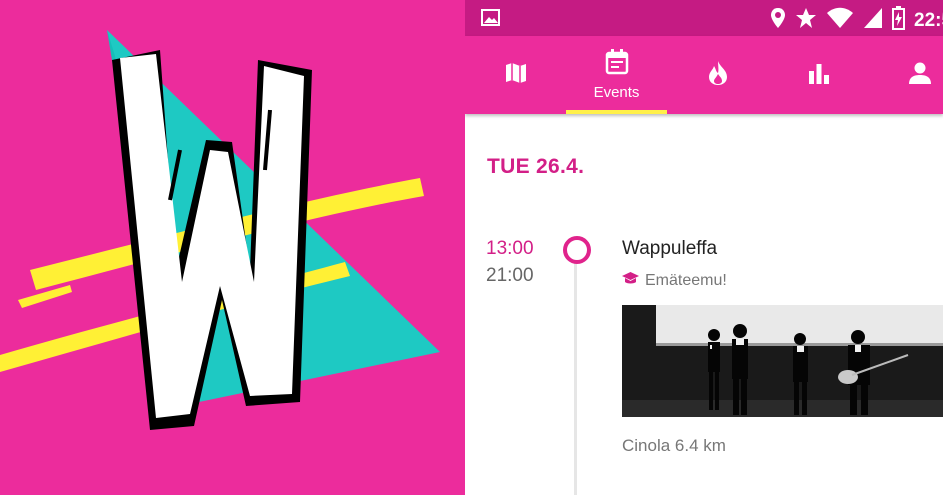 This screenshot has height=495, width=943. I want to click on star-icon, so click(806, 20).